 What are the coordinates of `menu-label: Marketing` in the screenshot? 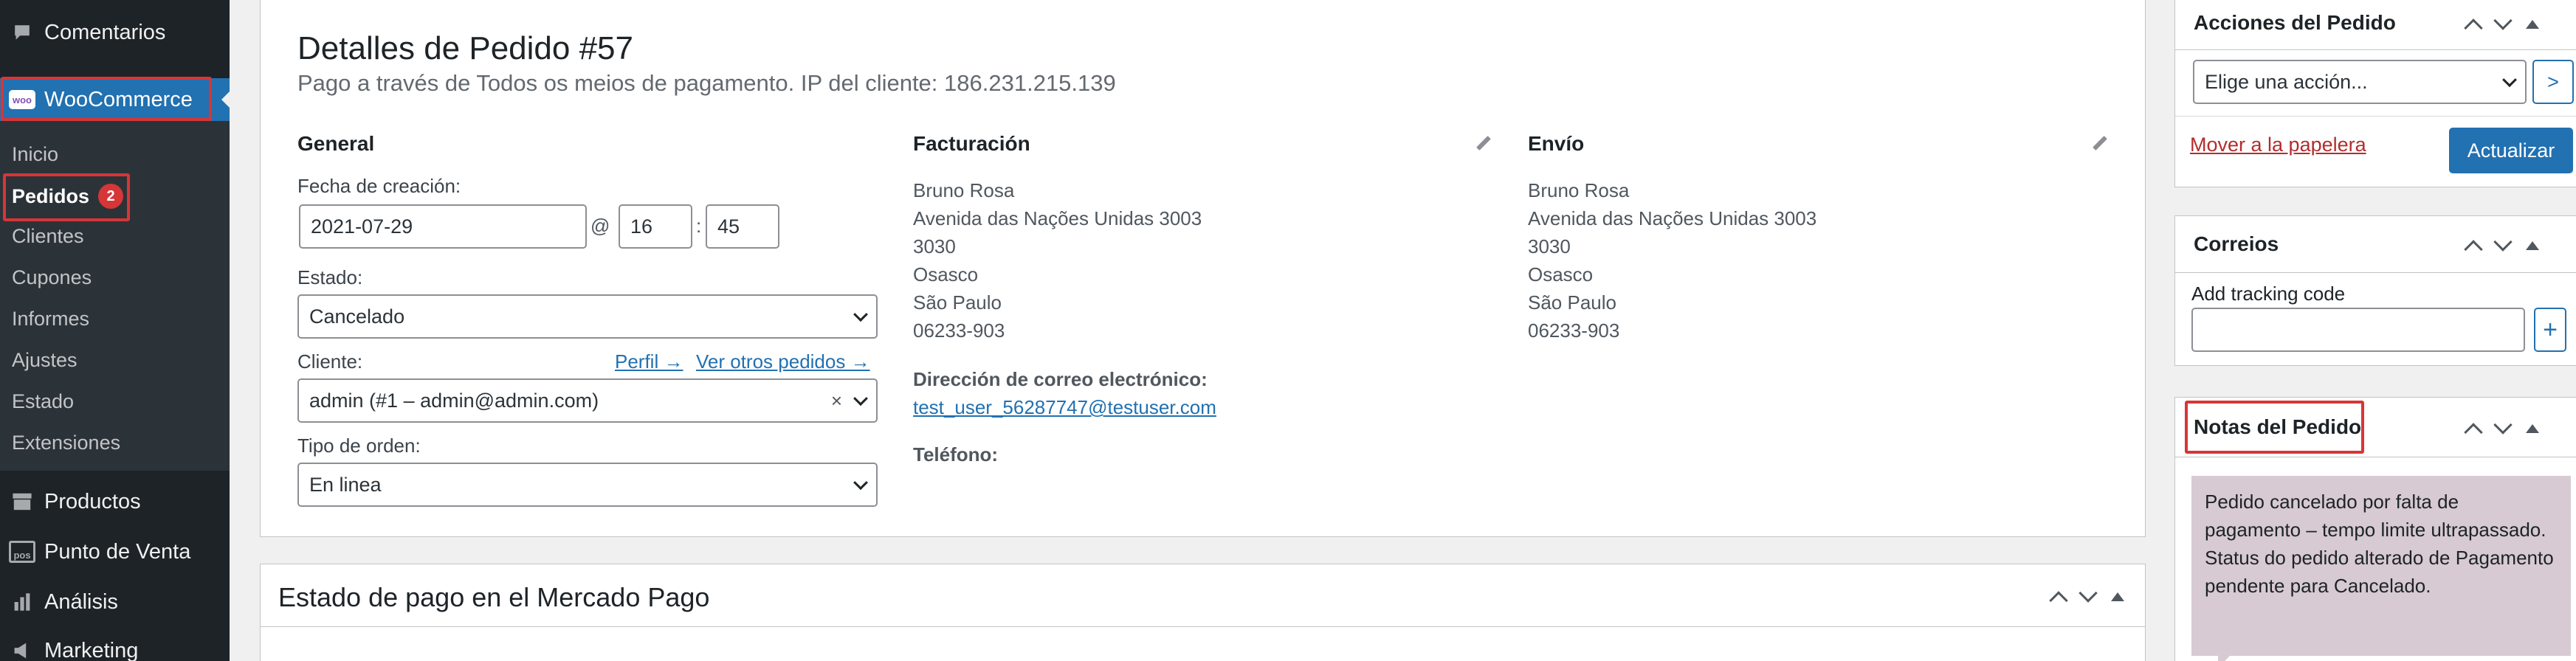 It's located at (92, 649).